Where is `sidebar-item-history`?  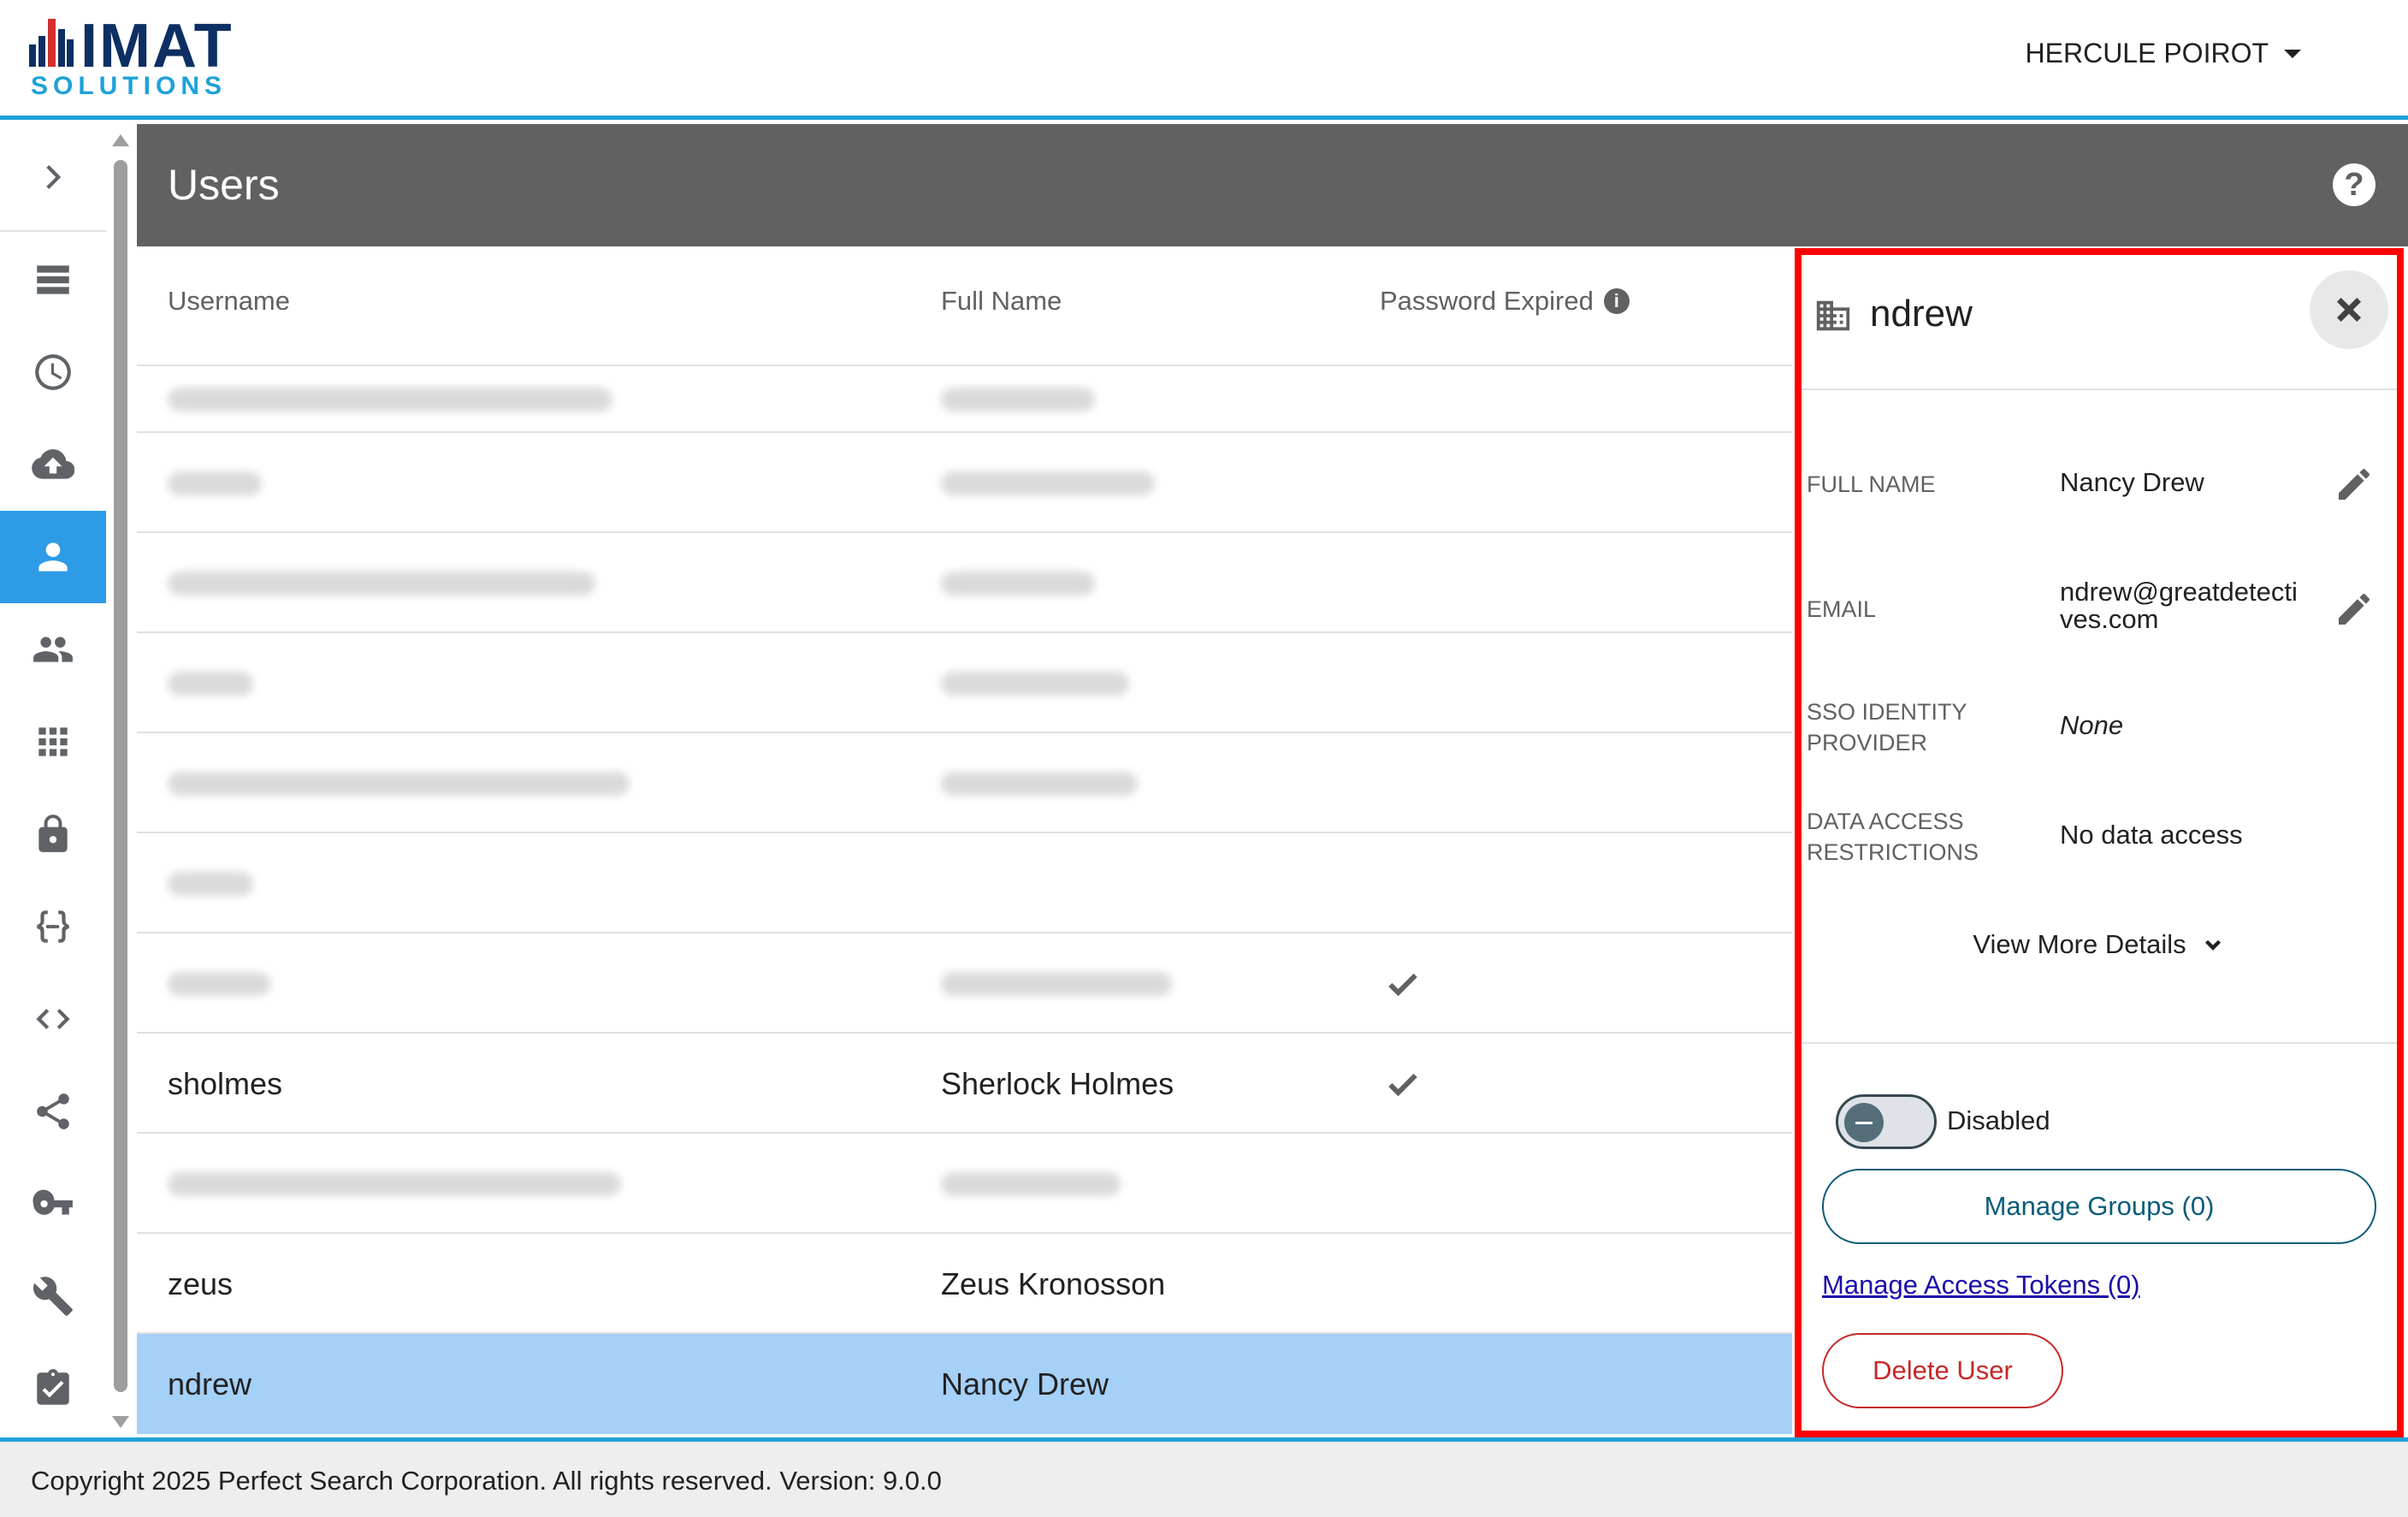 sidebar-item-history is located at coordinates (53, 372).